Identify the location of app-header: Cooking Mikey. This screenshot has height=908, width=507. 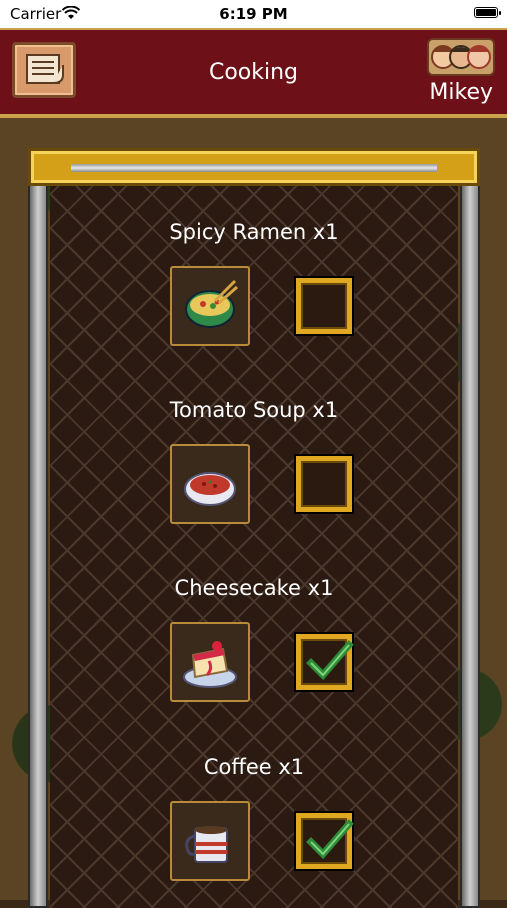
(253, 73).